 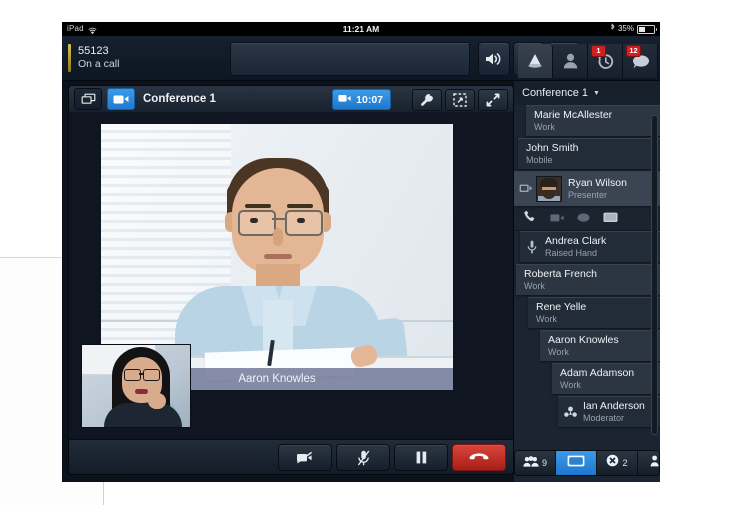 What do you see at coordinates (576, 241) in the screenshot?
I see `participant-name: Andrea Clark` at bounding box center [576, 241].